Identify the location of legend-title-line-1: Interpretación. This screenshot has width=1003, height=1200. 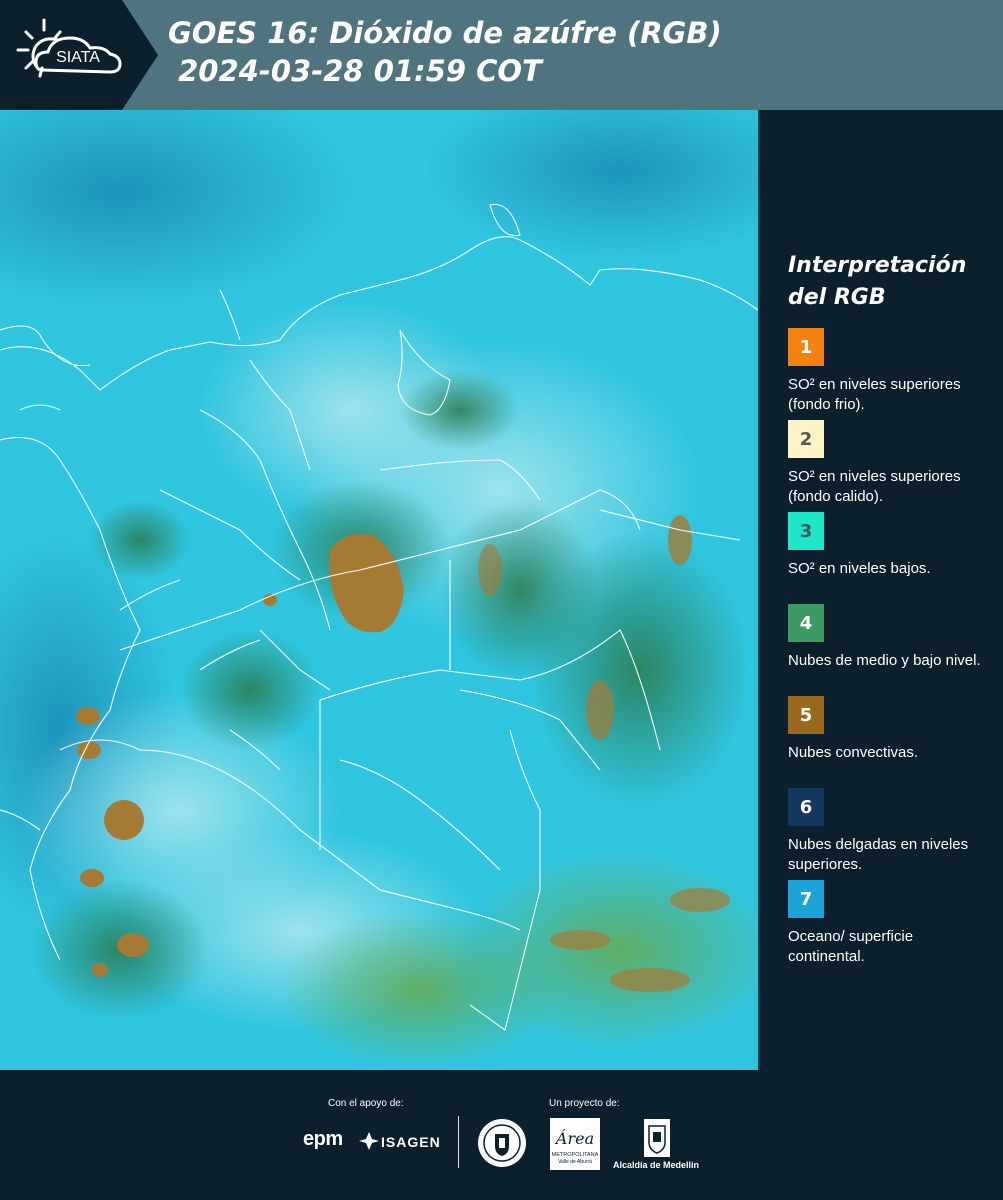
(877, 265).